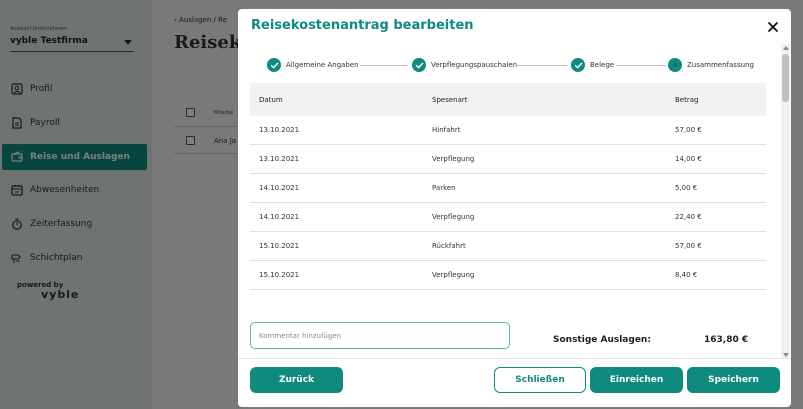 The height and width of the screenshot is (409, 803). Describe the element at coordinates (508, 130) in the screenshot. I see `table-row: 13.10.2021 Hinfahrt 57,00 €` at that location.